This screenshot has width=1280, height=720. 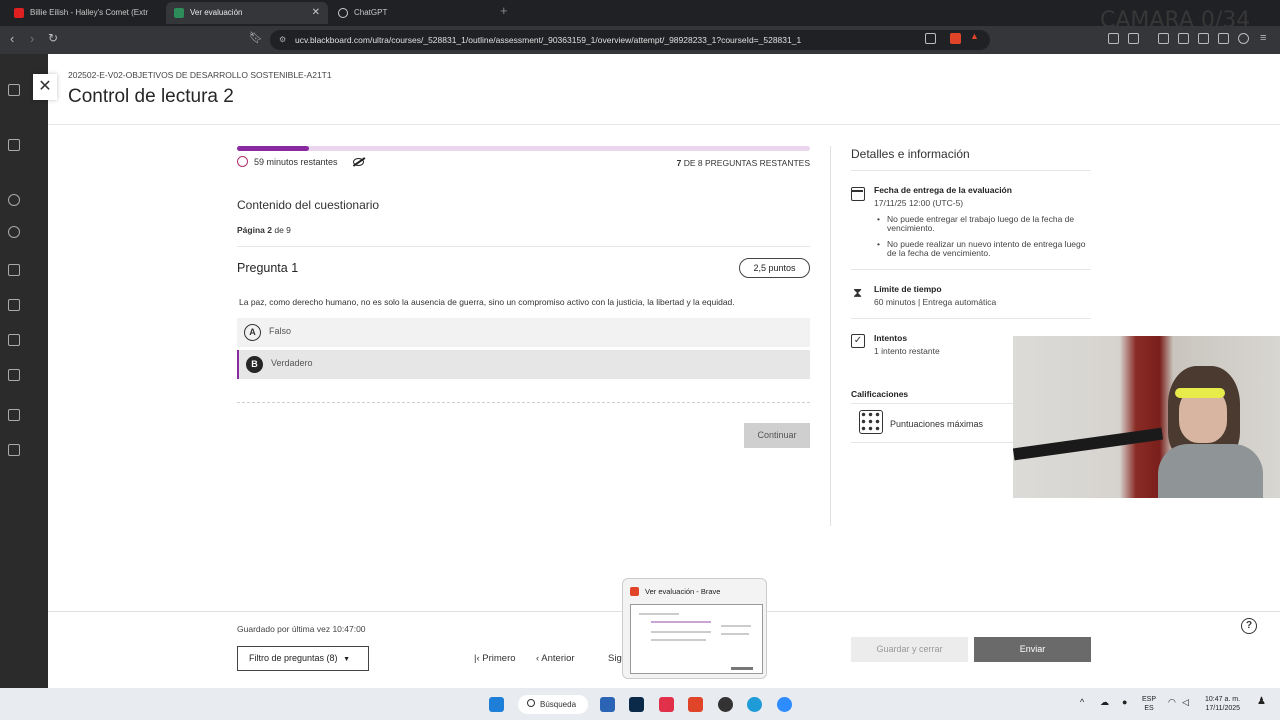 What do you see at coordinates (301, 629) in the screenshot?
I see `last-saved-text: Guardado por última vez 10:47:00` at bounding box center [301, 629].